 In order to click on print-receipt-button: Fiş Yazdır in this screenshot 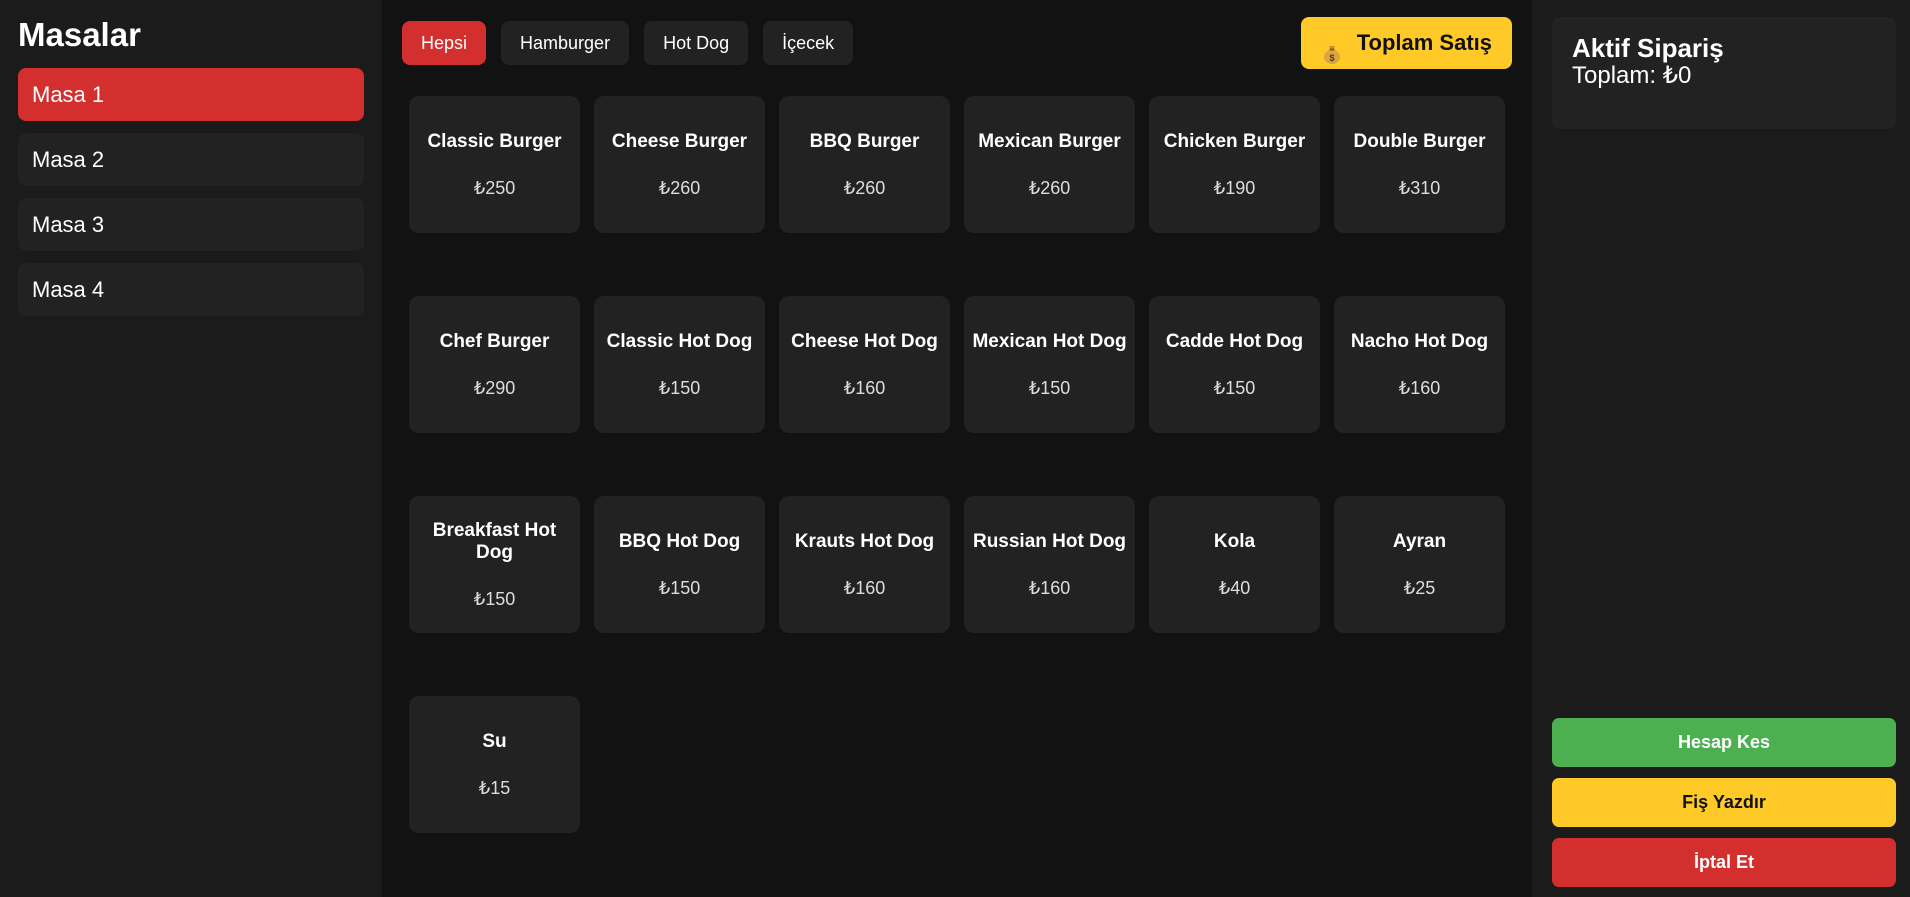, I will do `click(1724, 802)`.